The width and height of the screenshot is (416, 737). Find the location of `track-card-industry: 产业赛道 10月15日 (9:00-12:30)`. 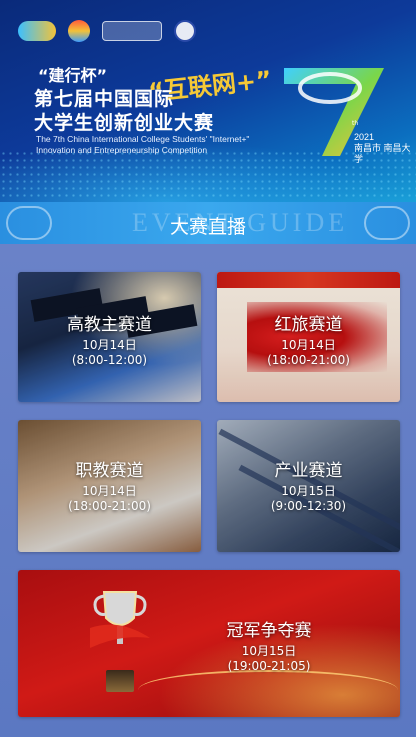

track-card-industry: 产业赛道 10月15日 (9:00-12:30) is located at coordinates (308, 486).